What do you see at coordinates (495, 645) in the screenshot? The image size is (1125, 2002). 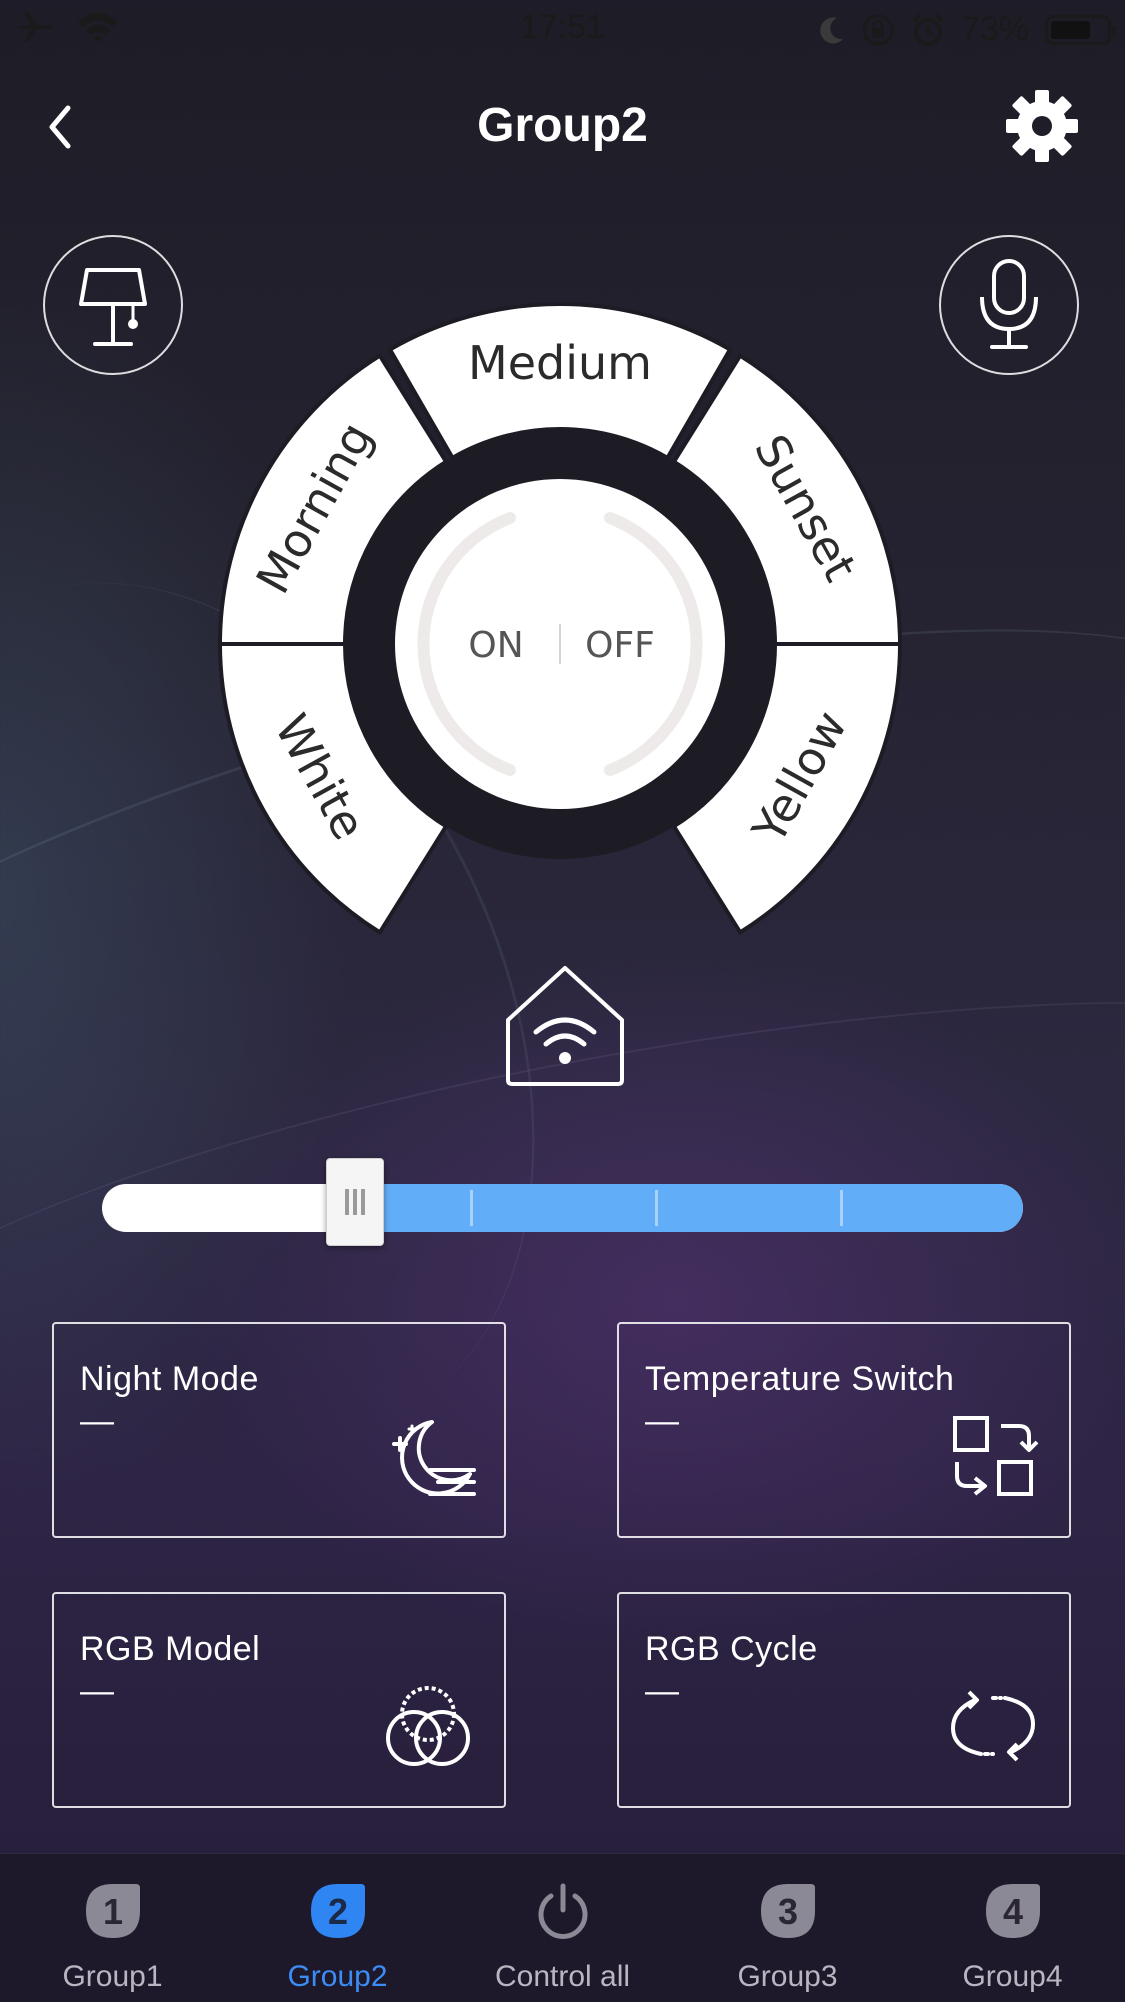 I see `power-on-label: ON` at bounding box center [495, 645].